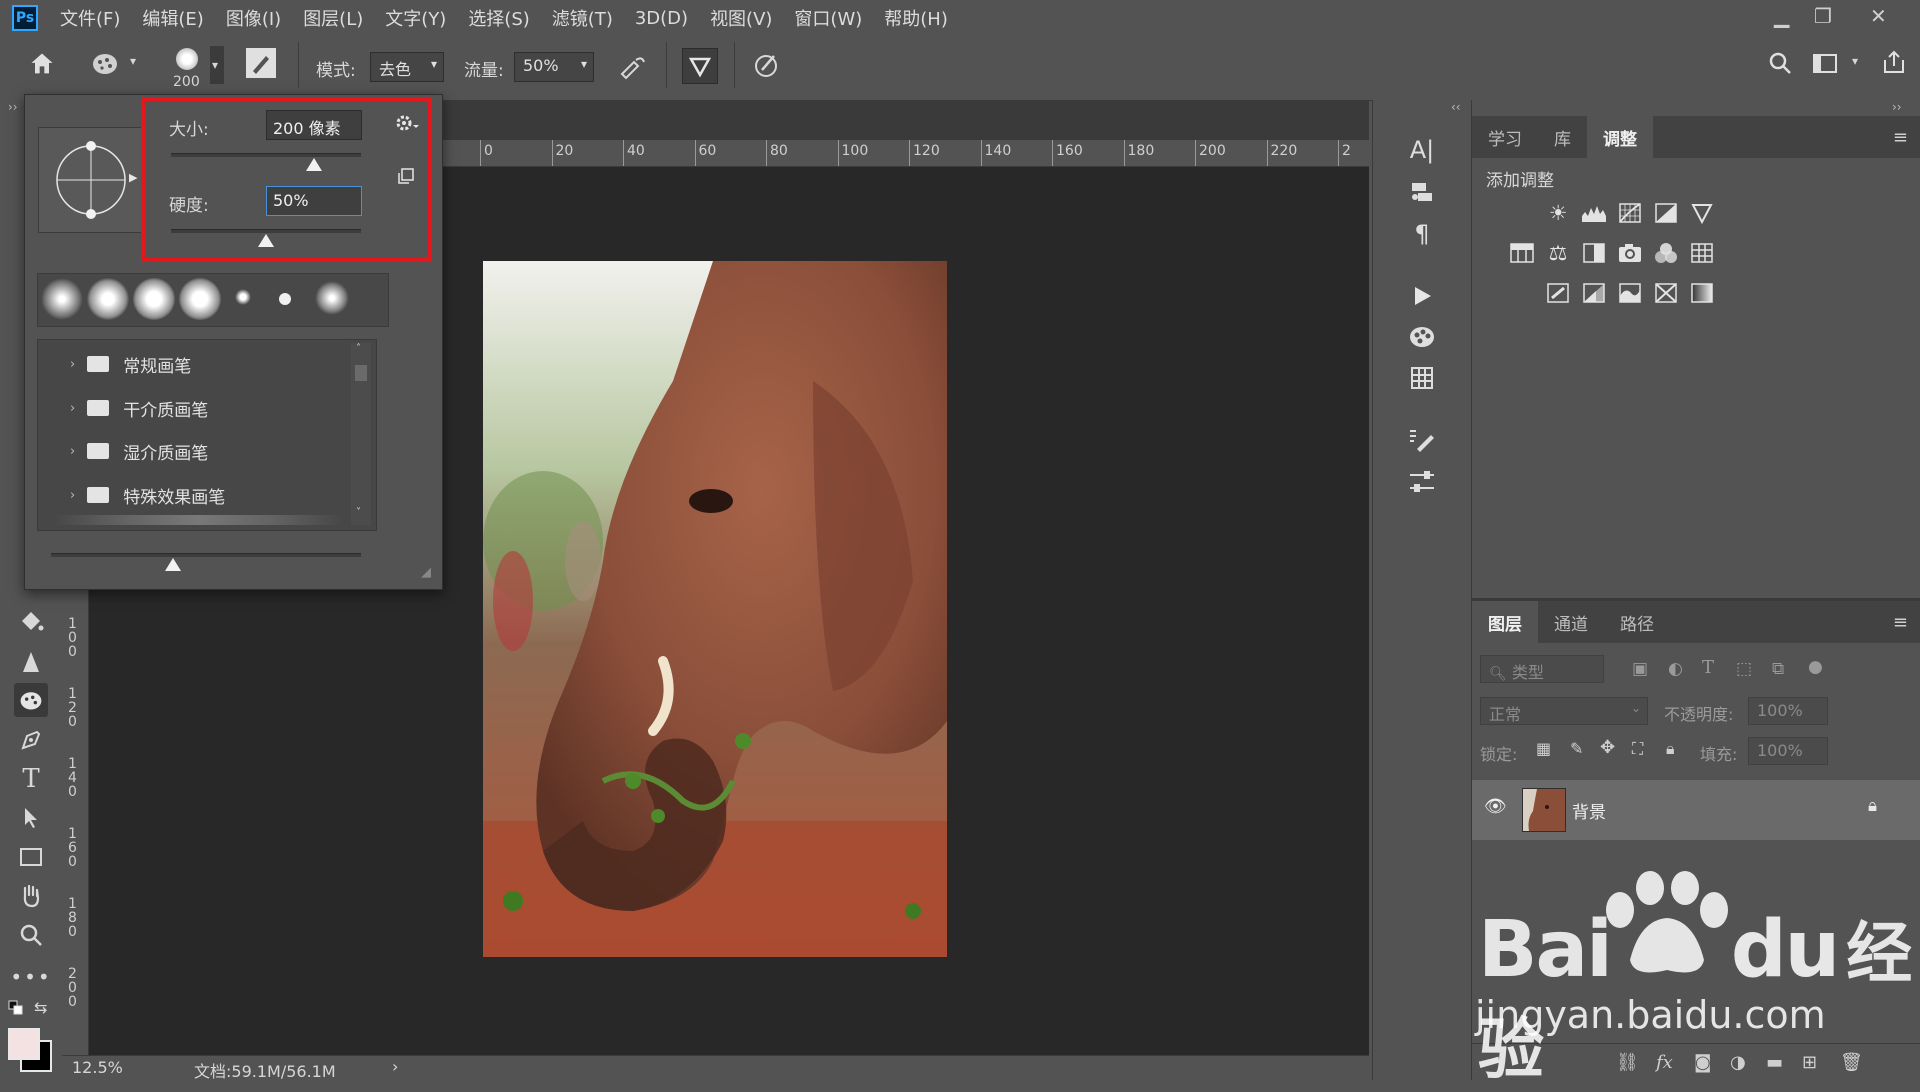  What do you see at coordinates (31, 817) in the screenshot?
I see `path-selection-tool-icon` at bounding box center [31, 817].